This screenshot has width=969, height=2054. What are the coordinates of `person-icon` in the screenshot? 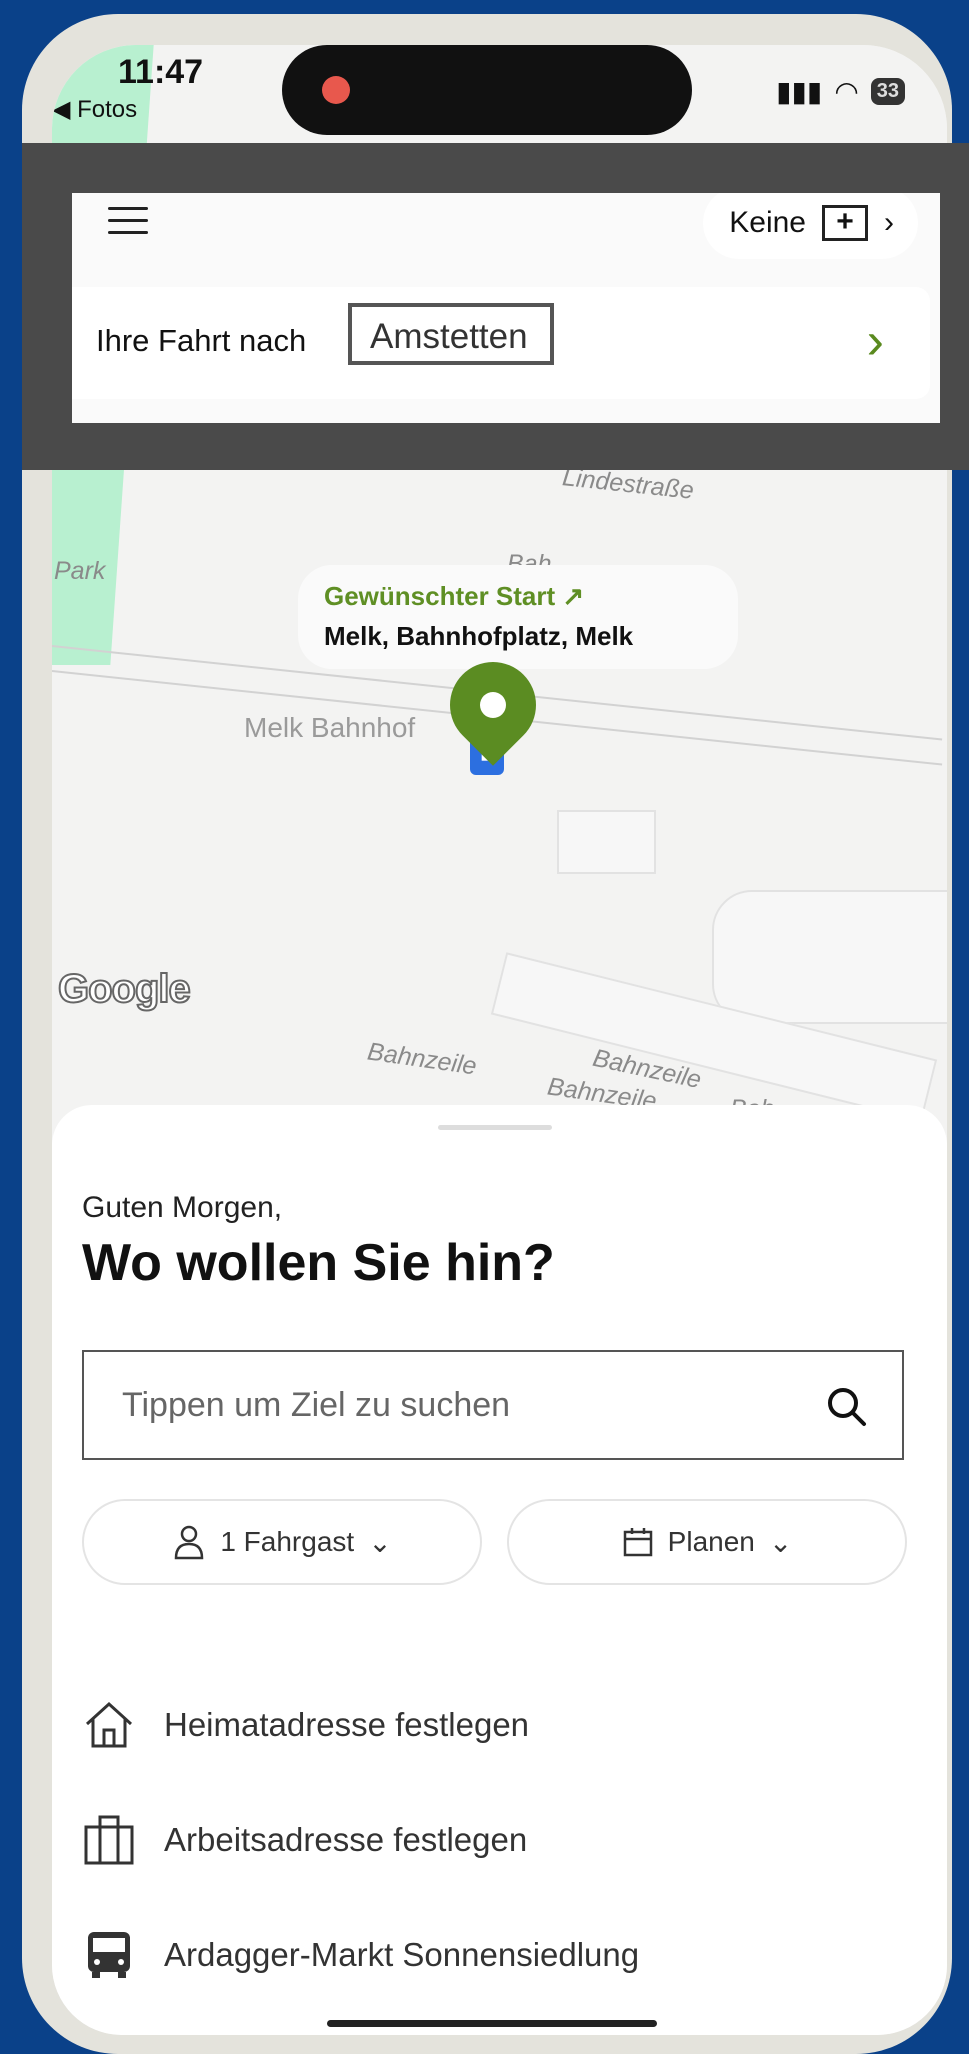 It's located at (189, 1542).